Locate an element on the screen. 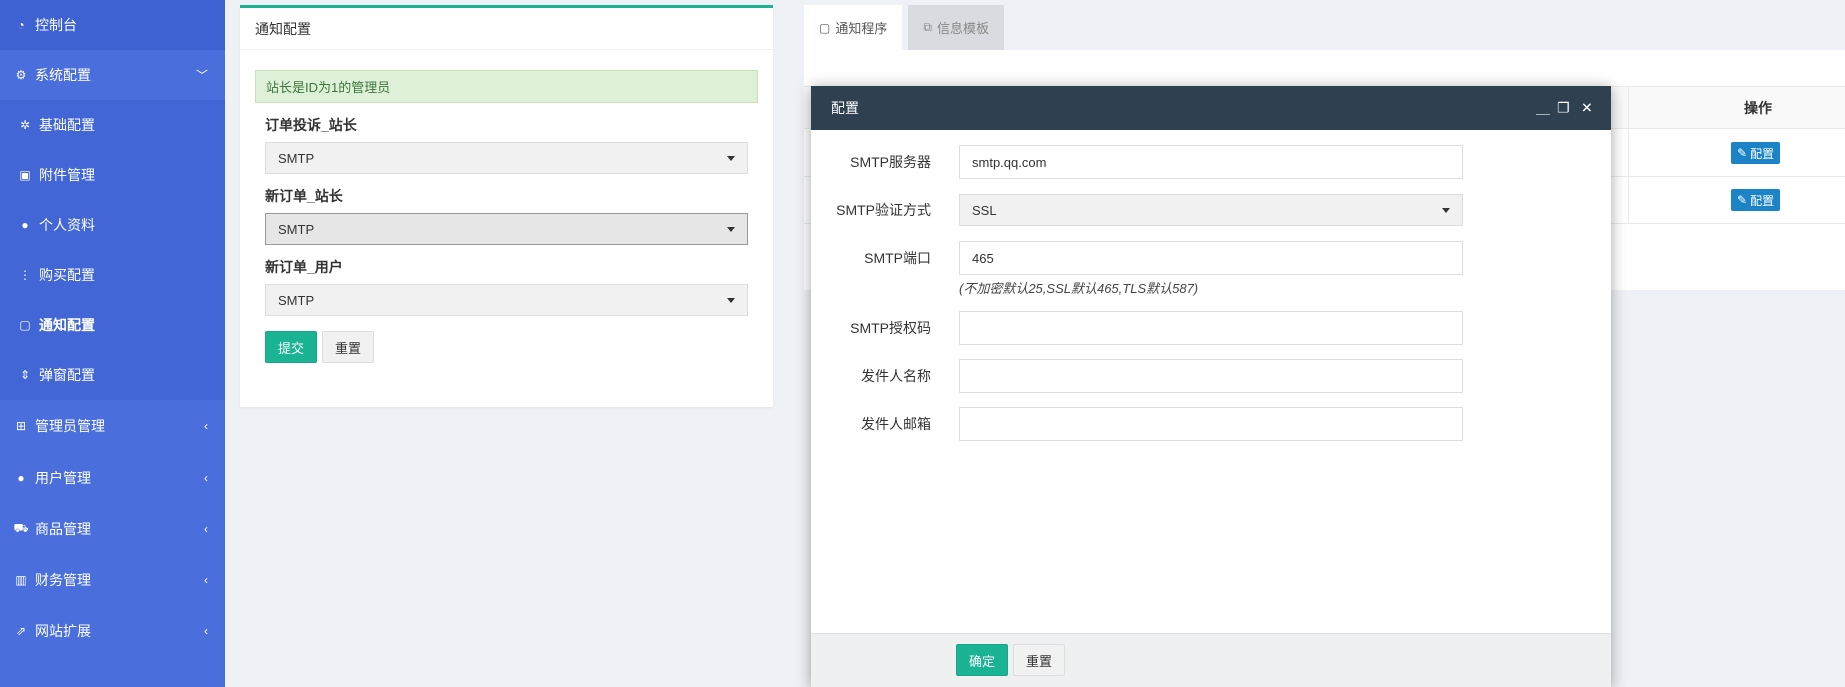 The image size is (1845, 687). modal-title: 配置 is located at coordinates (845, 108).